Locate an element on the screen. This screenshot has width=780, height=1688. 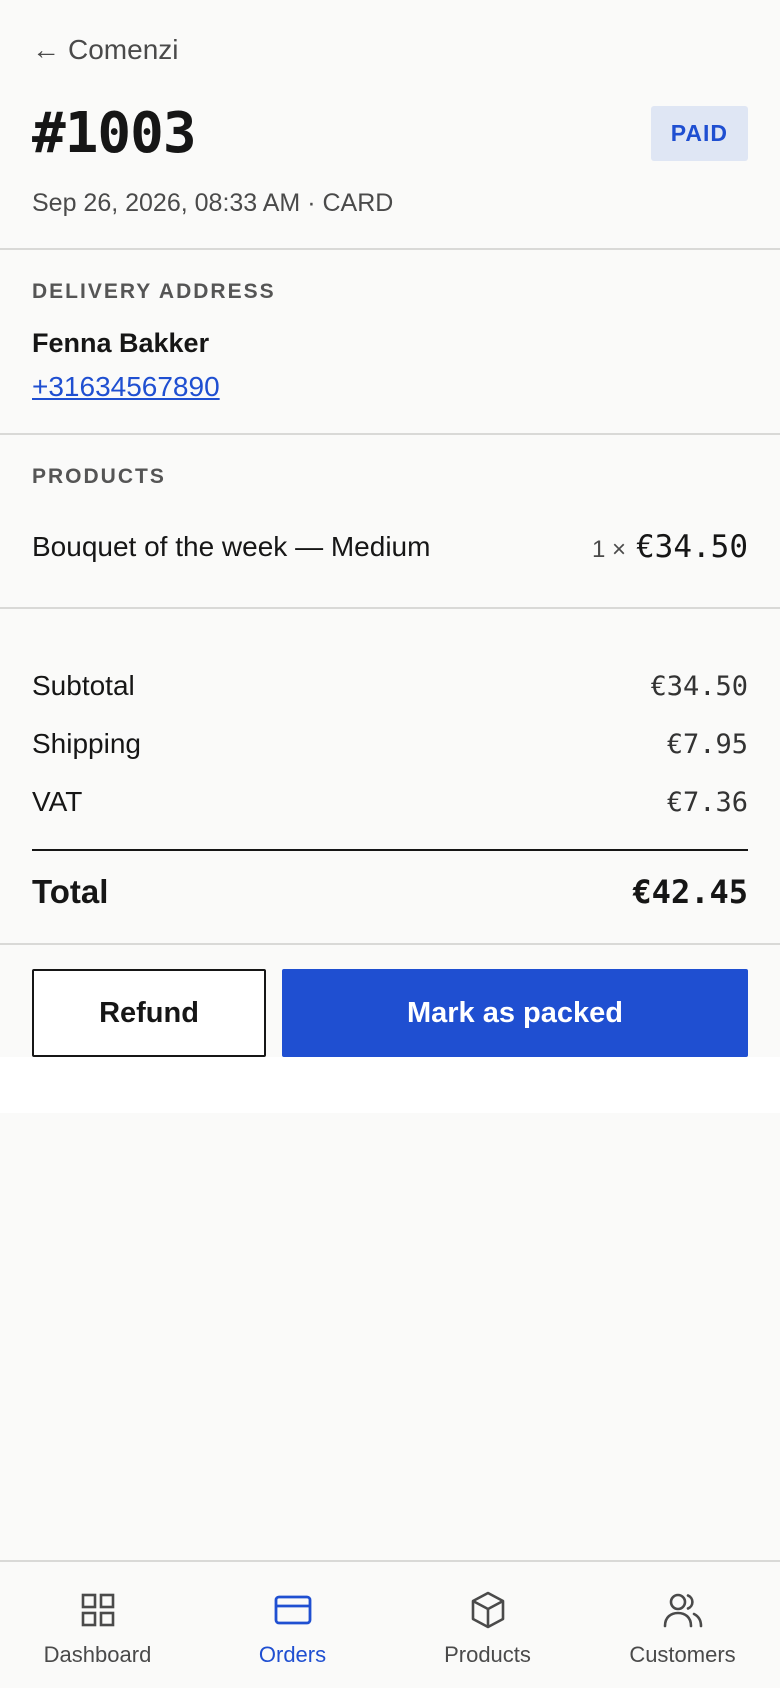
tab-label: Dashboard is located at coordinates (97, 1654).